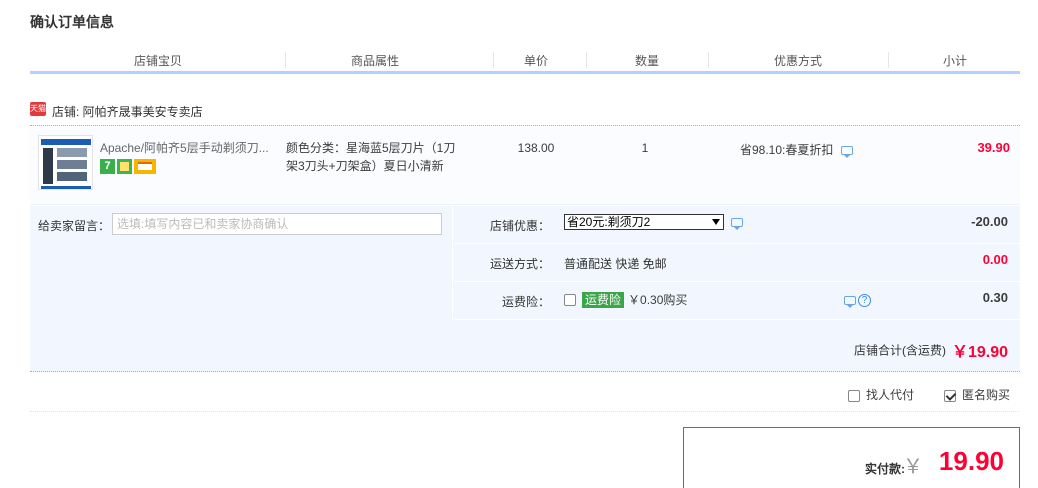 The height and width of the screenshot is (488, 1038). What do you see at coordinates (885, 469) in the screenshot?
I see `payment-label: 实付款:` at bounding box center [885, 469].